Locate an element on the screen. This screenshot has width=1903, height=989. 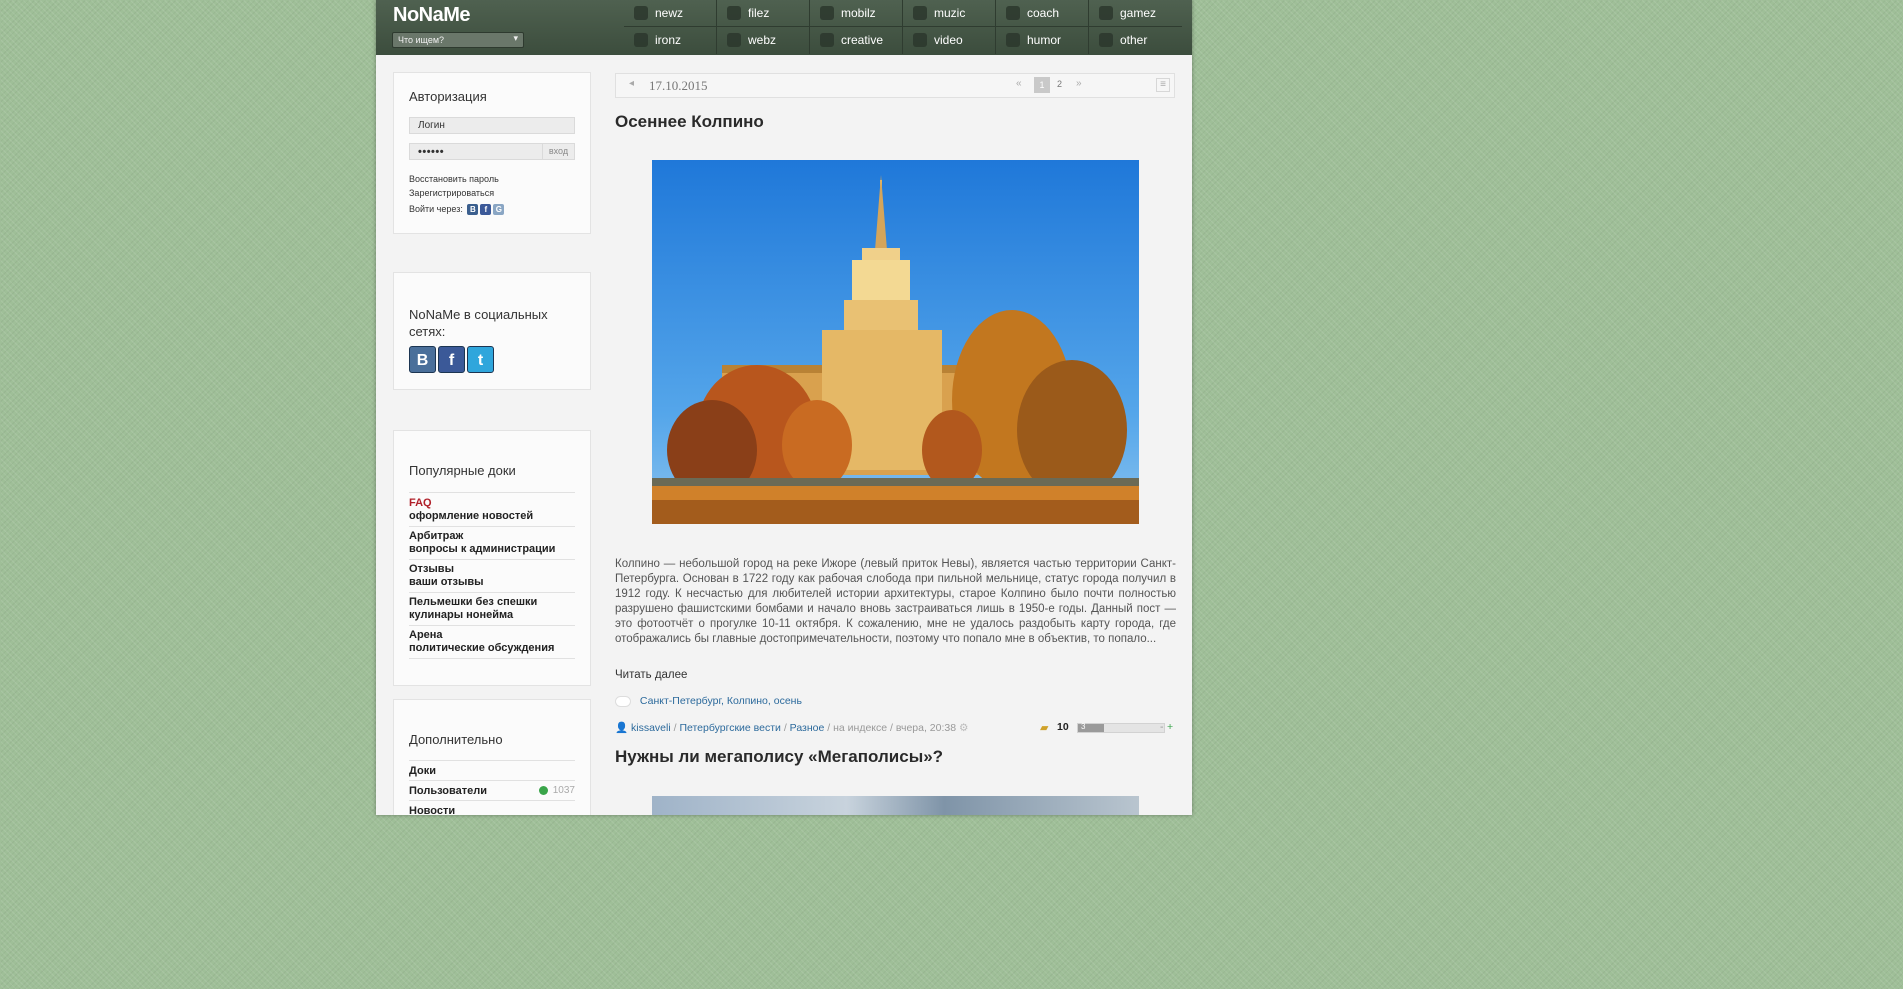
nav-humor: humor is located at coordinates (1042, 40).